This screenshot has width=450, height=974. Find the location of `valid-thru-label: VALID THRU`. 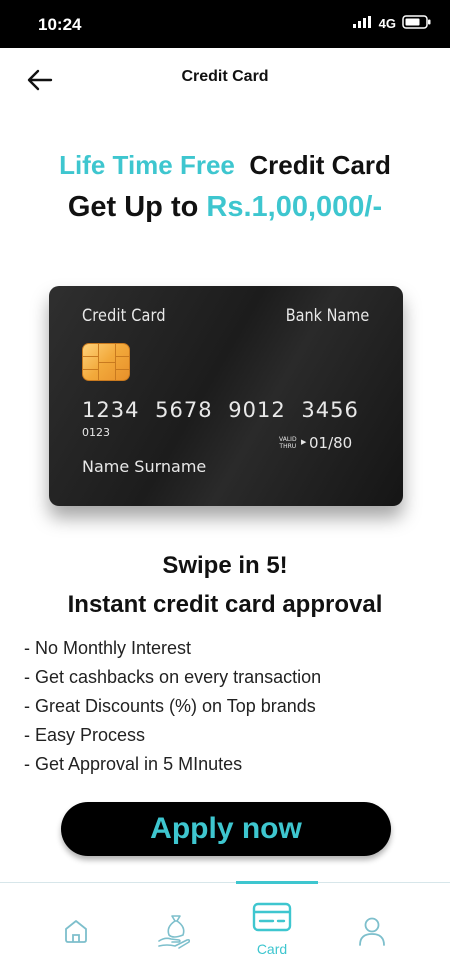

valid-thru-label: VALID THRU is located at coordinates (288, 443).